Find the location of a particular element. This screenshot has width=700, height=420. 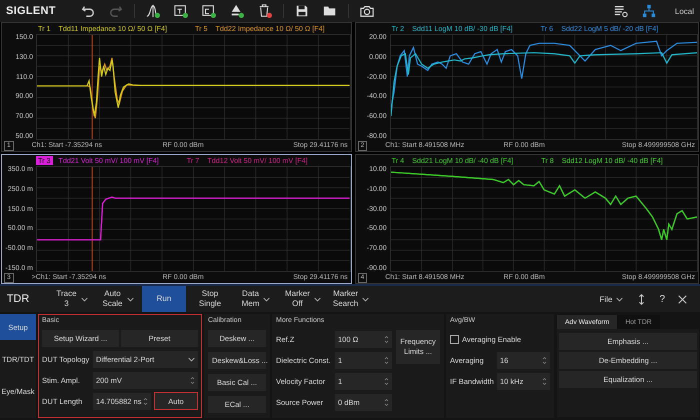

softkey-button: Marker Off is located at coordinates (303, 299).